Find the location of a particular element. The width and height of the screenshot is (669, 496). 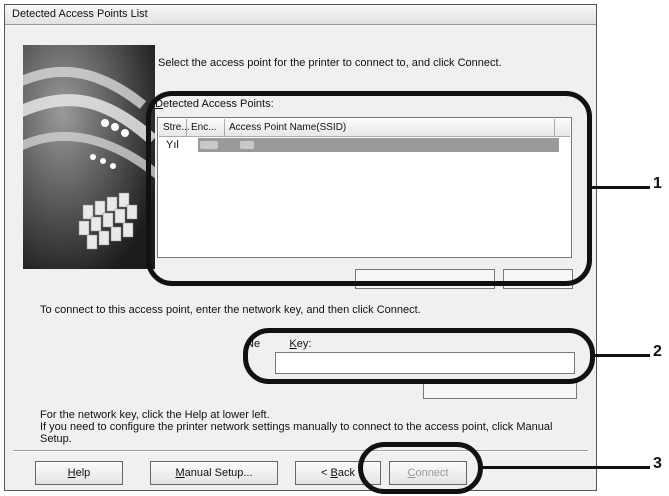

back-button-mnemonic: B is located at coordinates (334, 473).